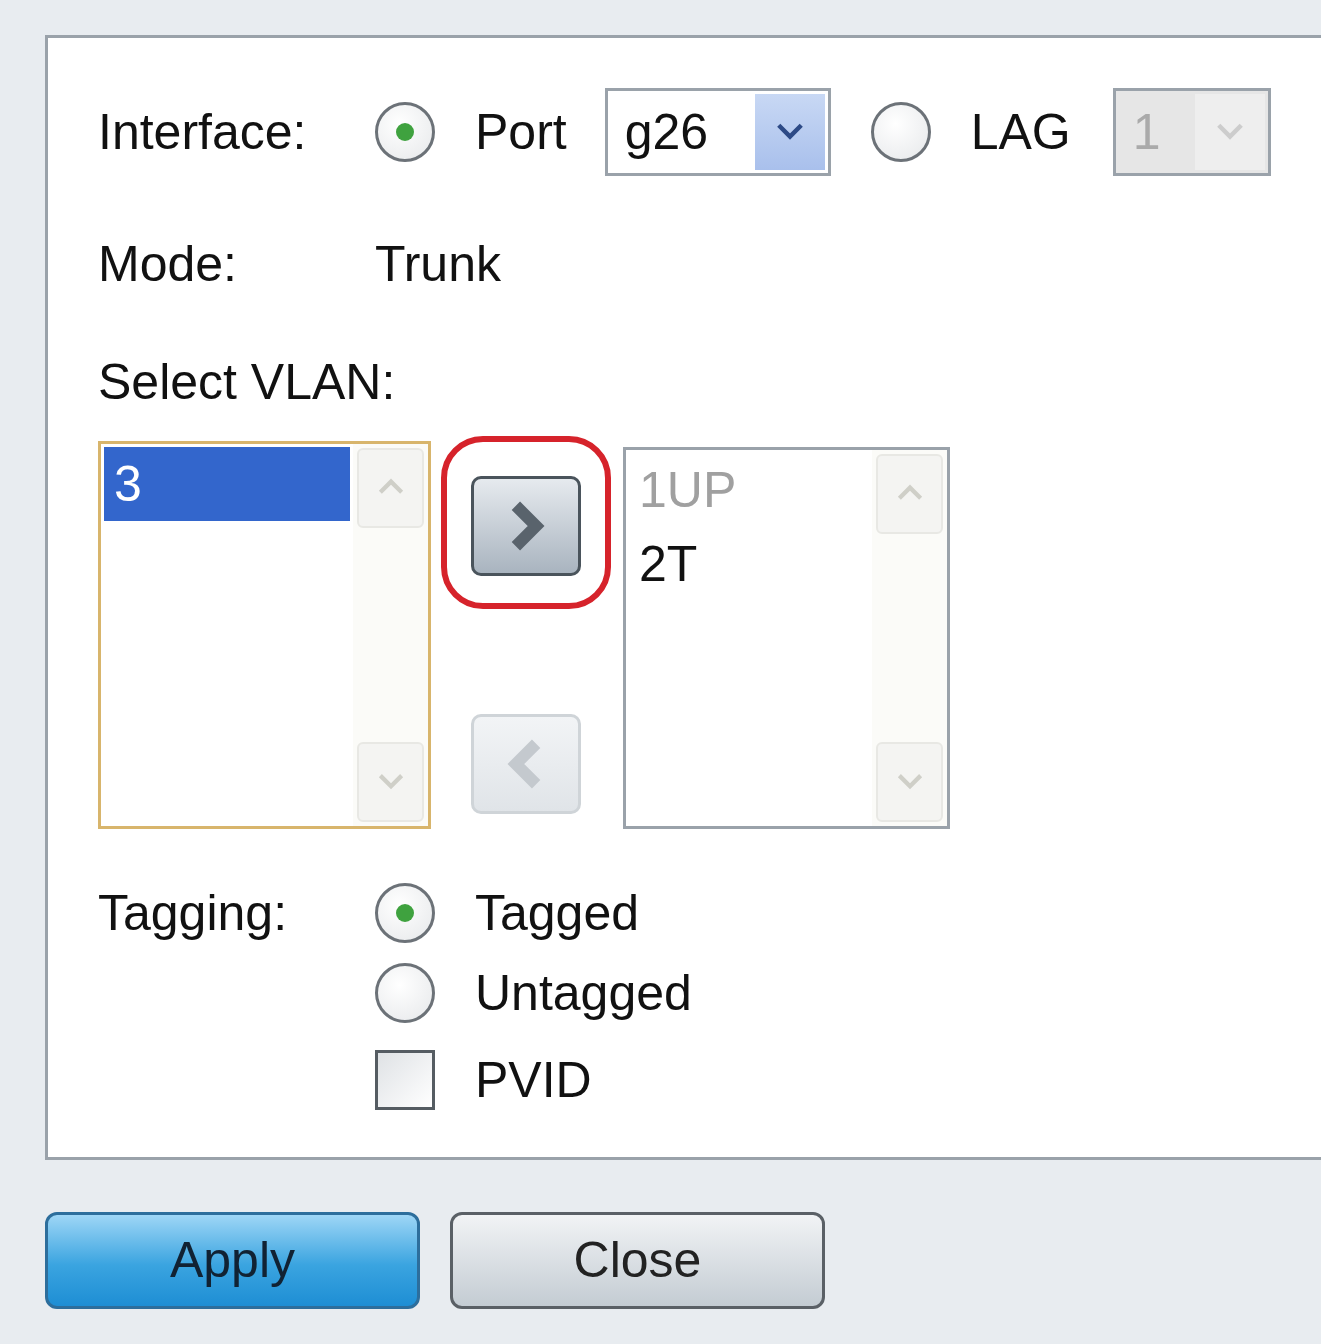  I want to click on field-label: Tagging:, so click(193, 913).